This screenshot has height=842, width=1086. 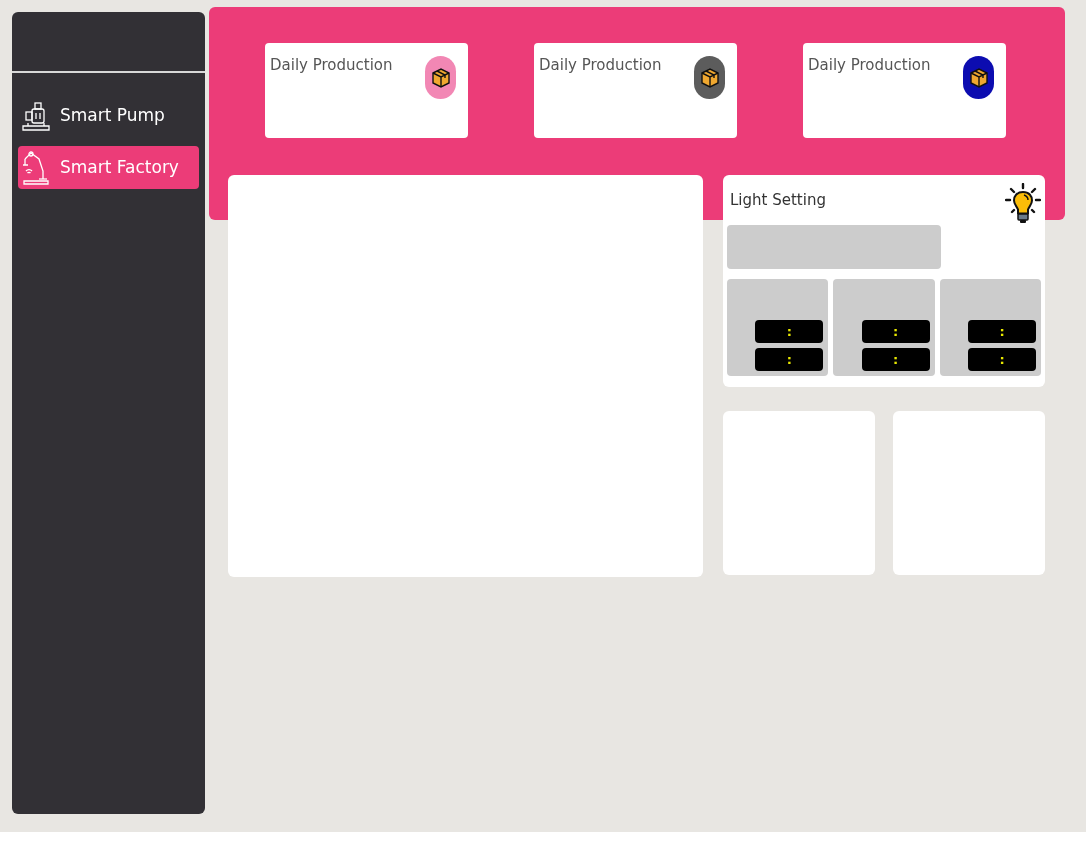 What do you see at coordinates (777, 200) in the screenshot?
I see `panel-title: Light Setting` at bounding box center [777, 200].